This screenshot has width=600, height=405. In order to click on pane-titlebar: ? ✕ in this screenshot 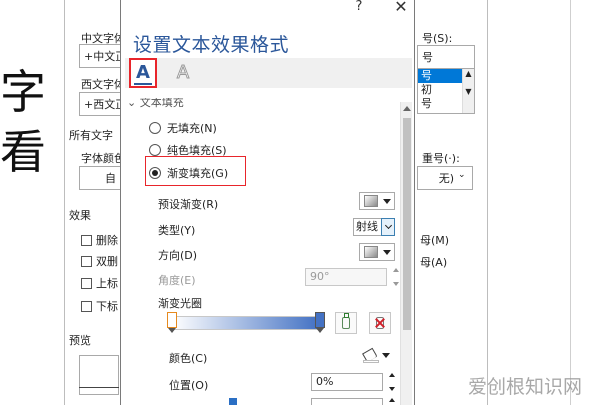, I will do `click(267, 11)`.